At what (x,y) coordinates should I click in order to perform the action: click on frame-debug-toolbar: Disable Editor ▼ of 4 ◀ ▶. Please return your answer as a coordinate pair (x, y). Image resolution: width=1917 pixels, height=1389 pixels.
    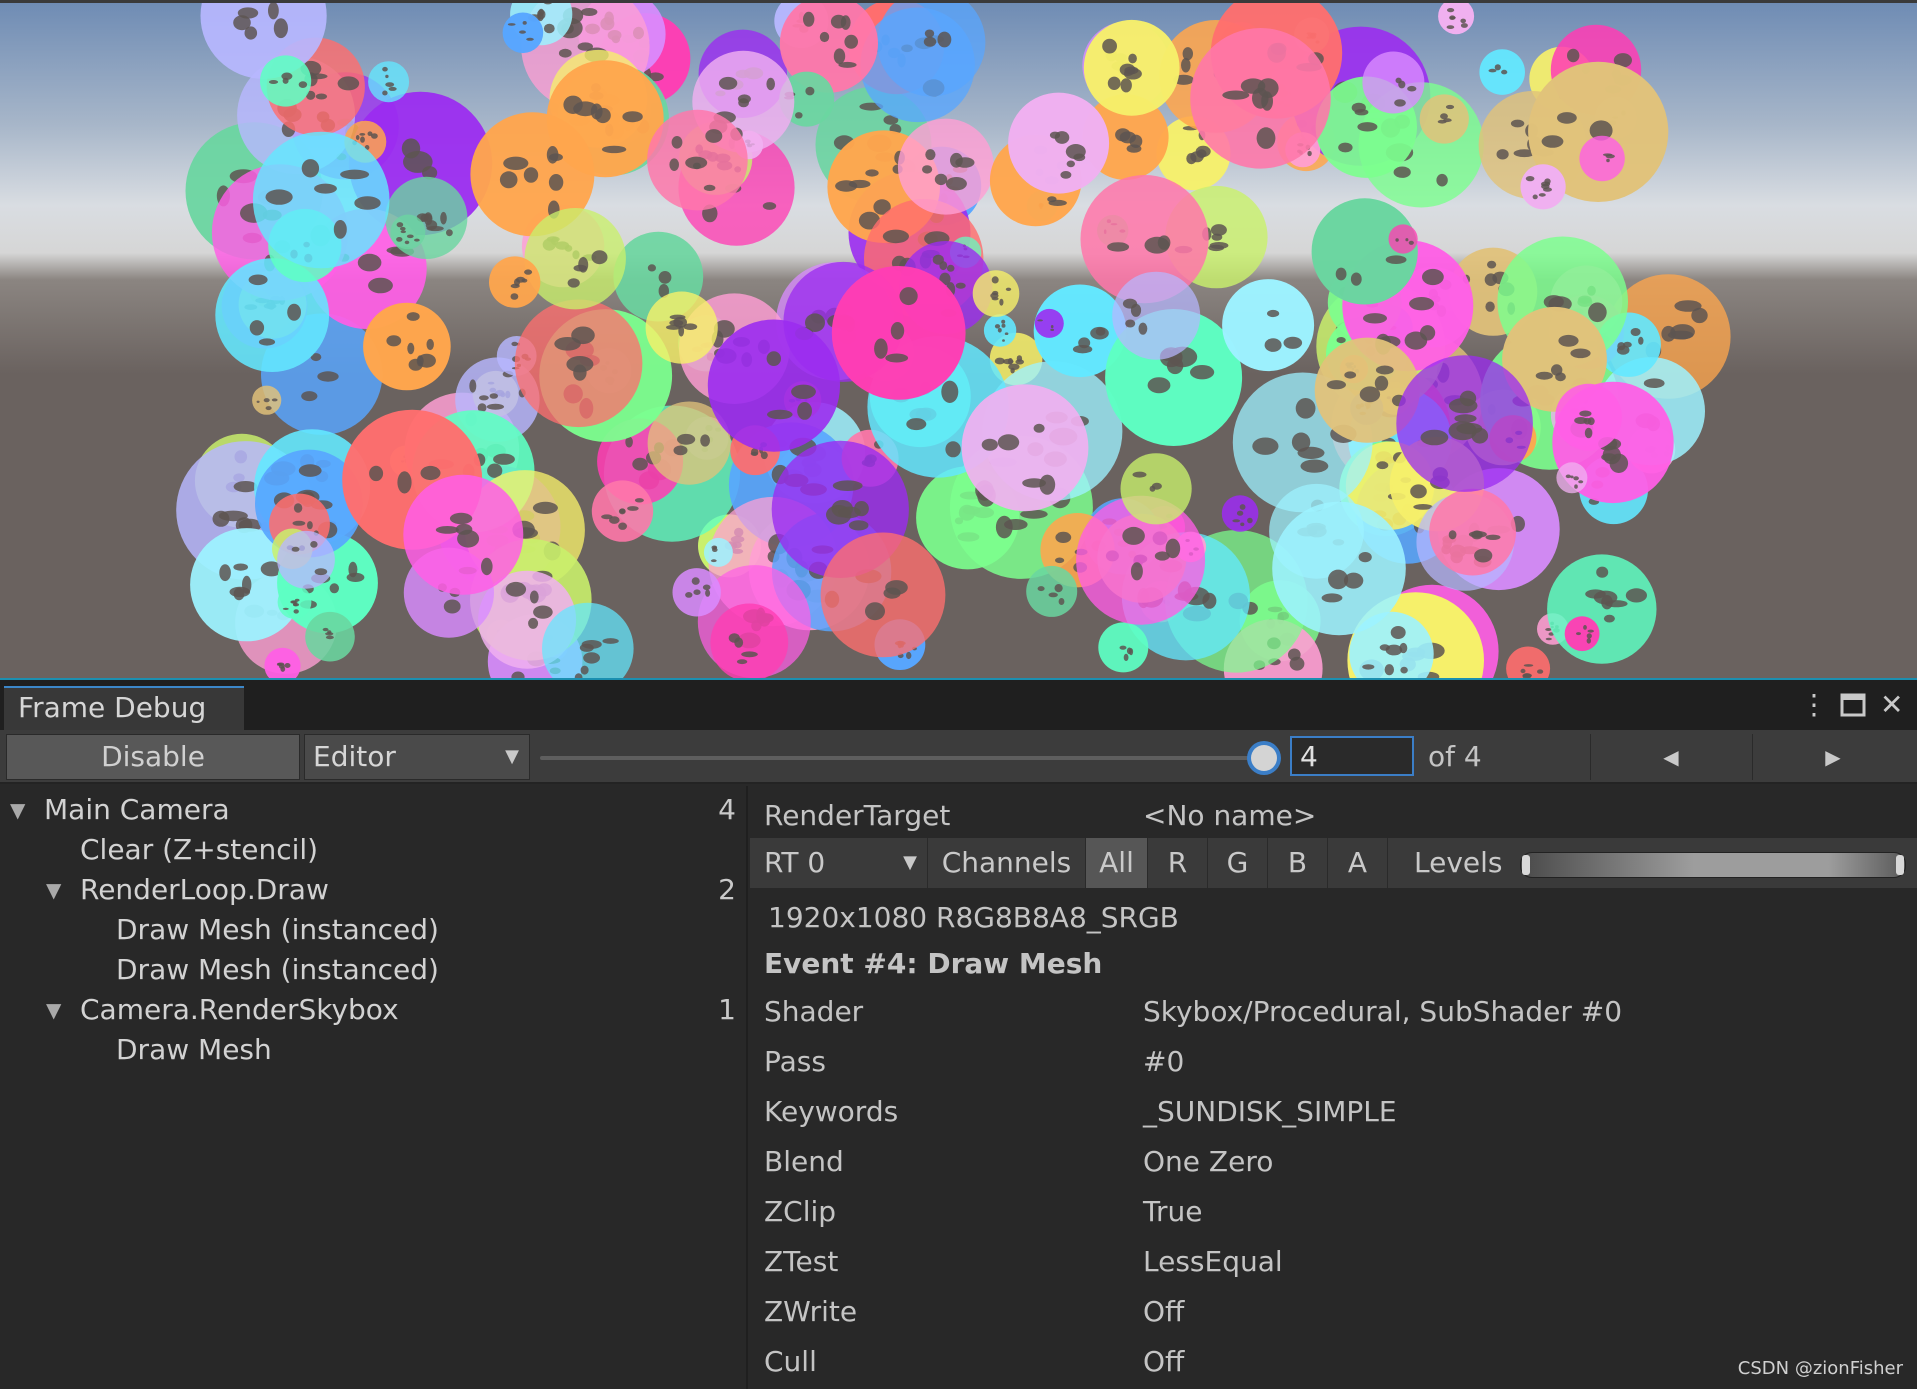
    Looking at the image, I should click on (958, 757).